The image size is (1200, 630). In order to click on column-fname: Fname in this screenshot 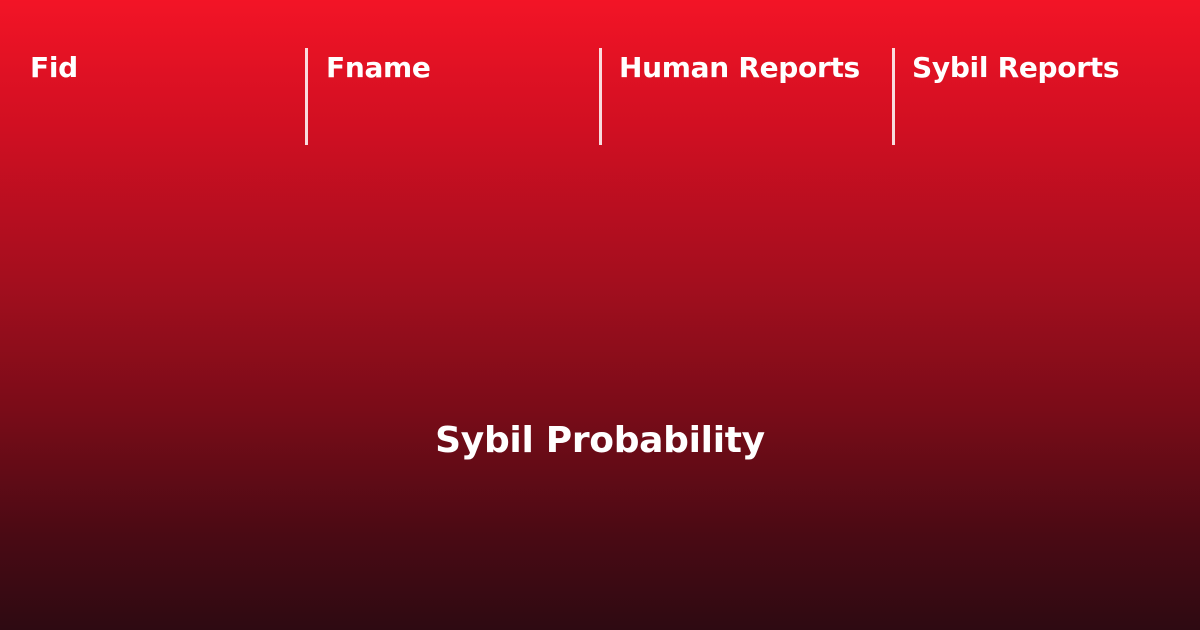, I will do `click(452, 96)`.